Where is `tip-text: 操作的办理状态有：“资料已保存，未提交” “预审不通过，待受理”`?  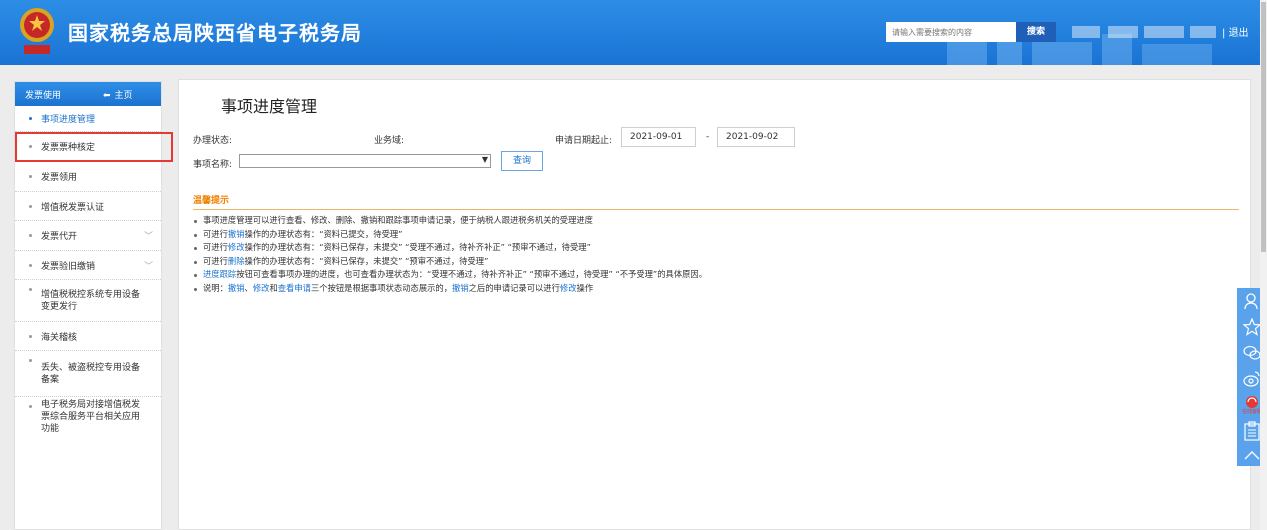 tip-text: 操作的办理状态有：“资料已保存，未提交” “预审不通过，待受理” is located at coordinates (366, 260).